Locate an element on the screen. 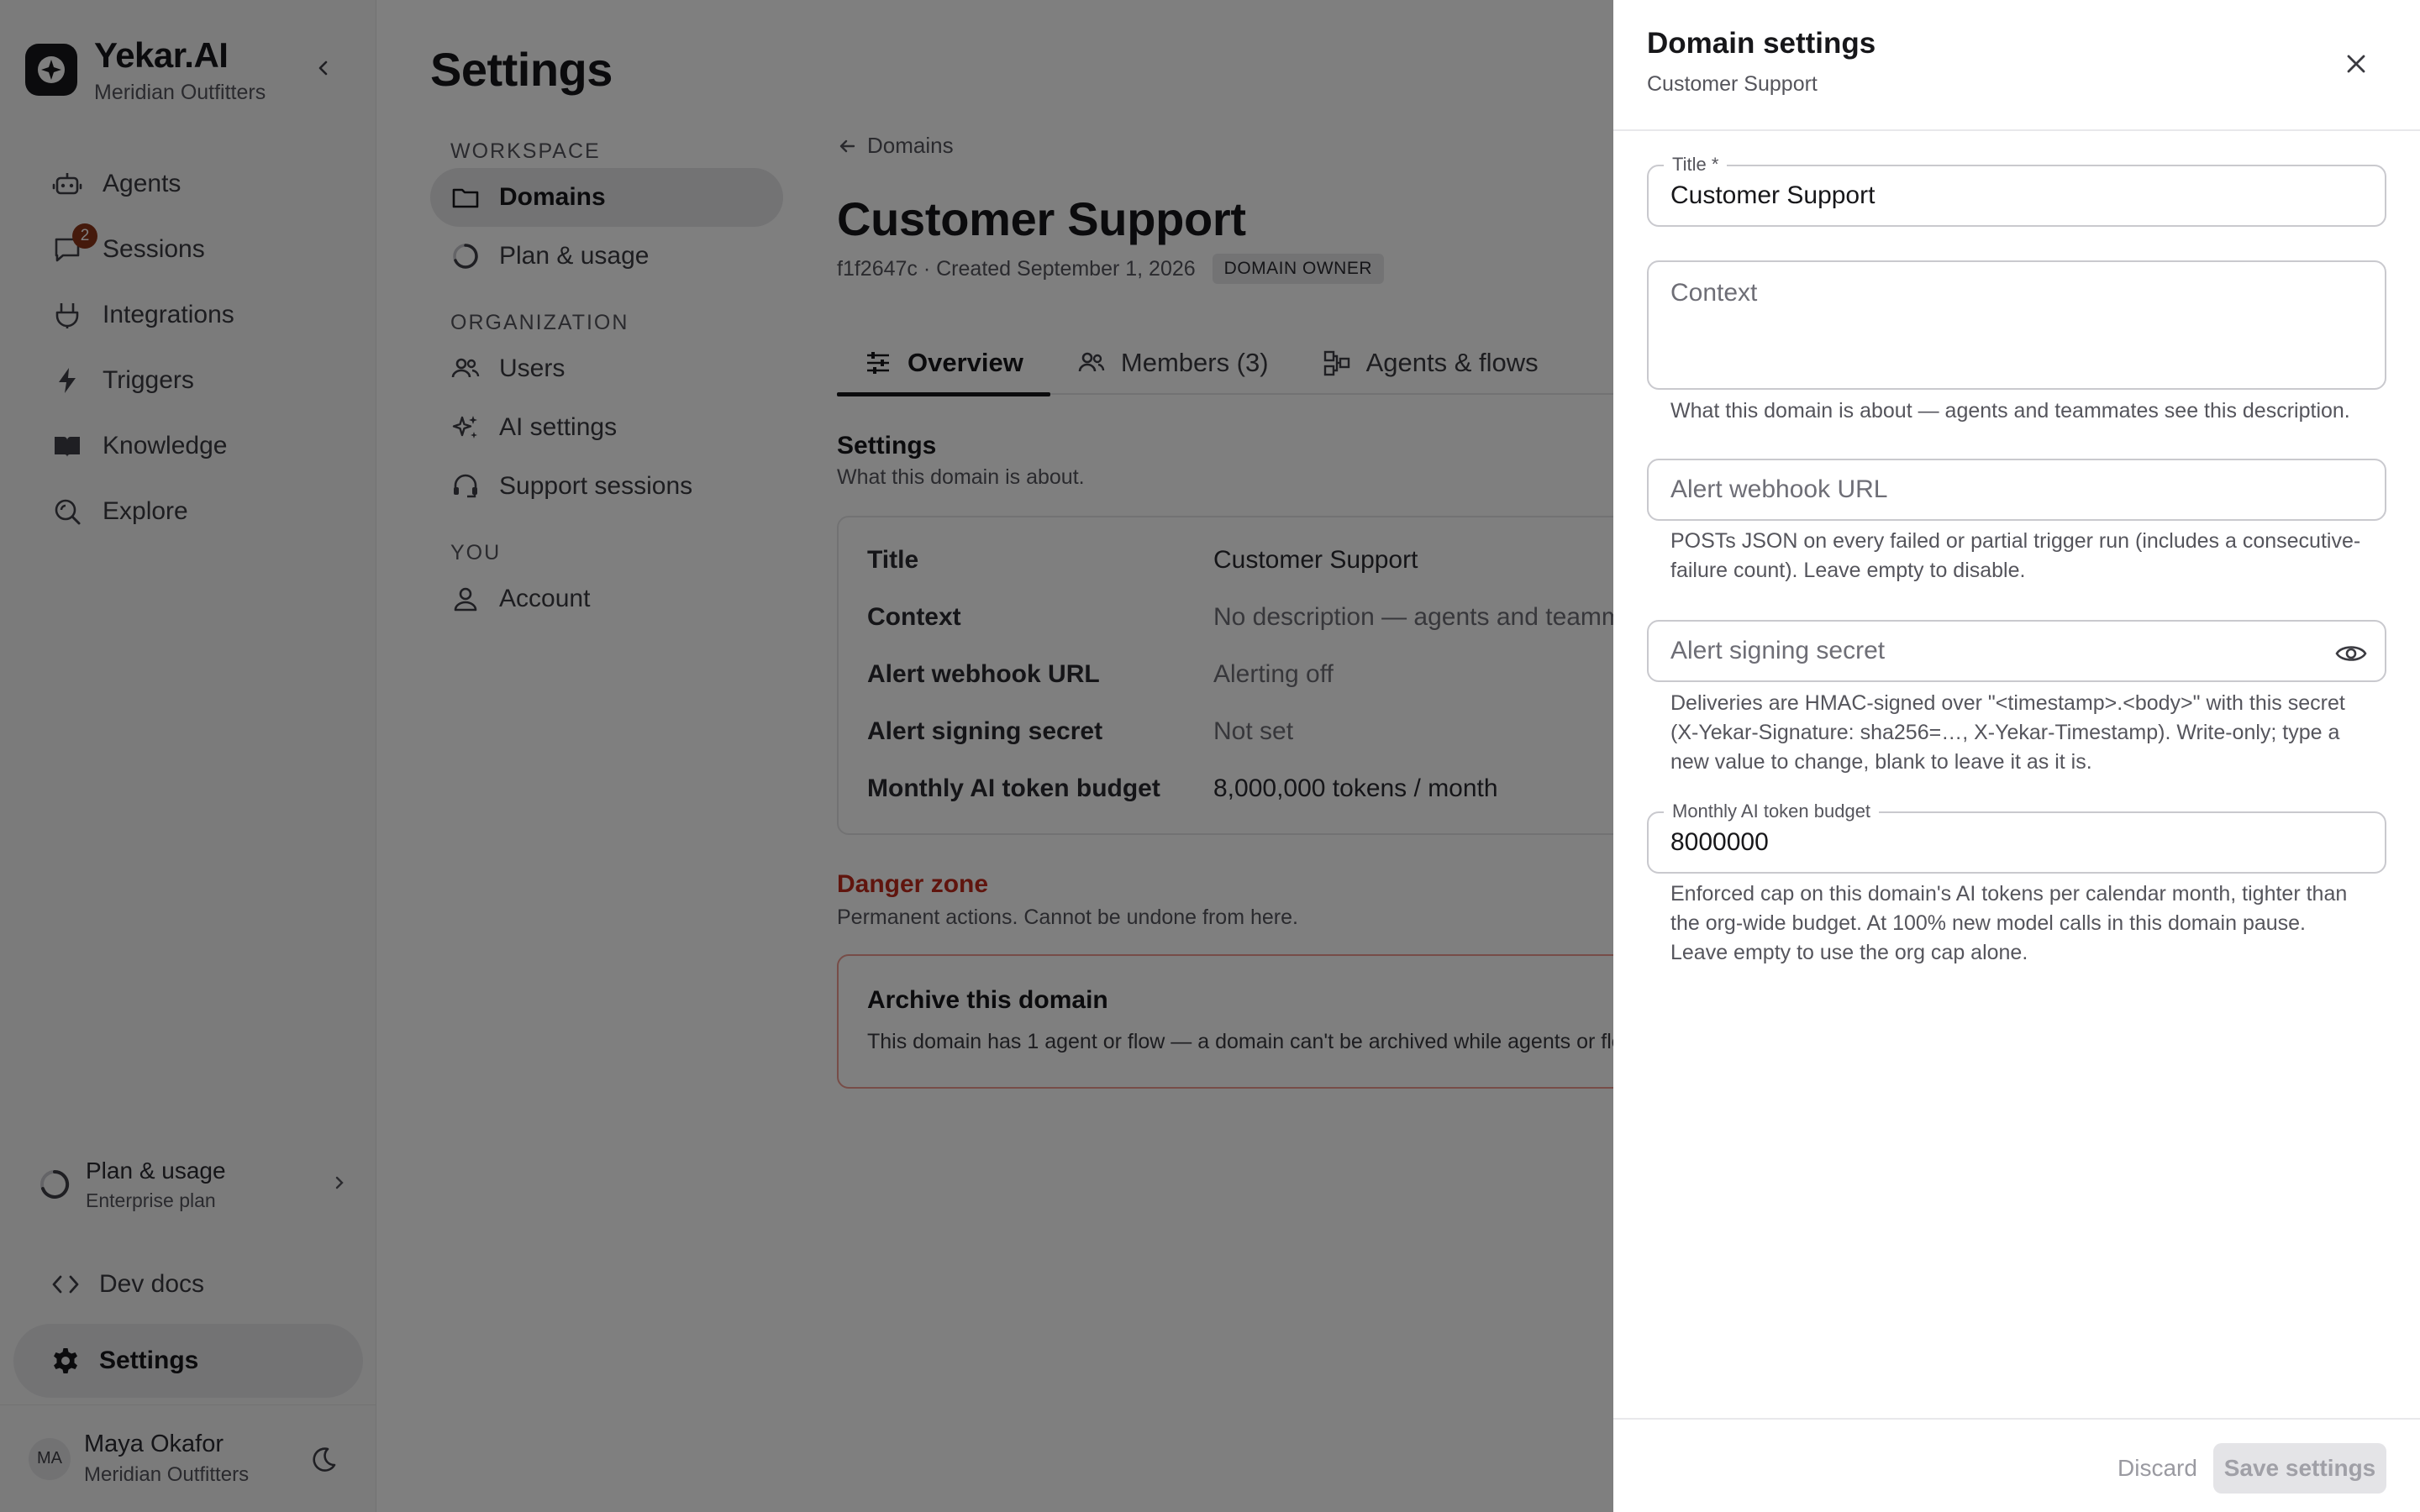  secret-field is located at coordinates (2016, 651).